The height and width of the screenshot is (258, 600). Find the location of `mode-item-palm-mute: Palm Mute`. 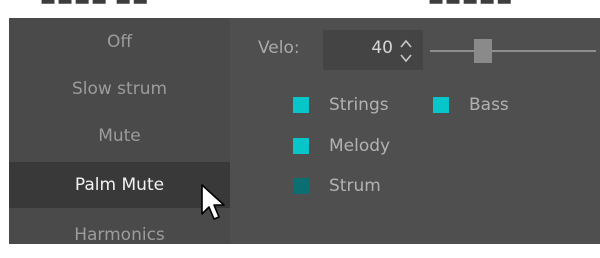

mode-item-palm-mute: Palm Mute is located at coordinates (119, 185).